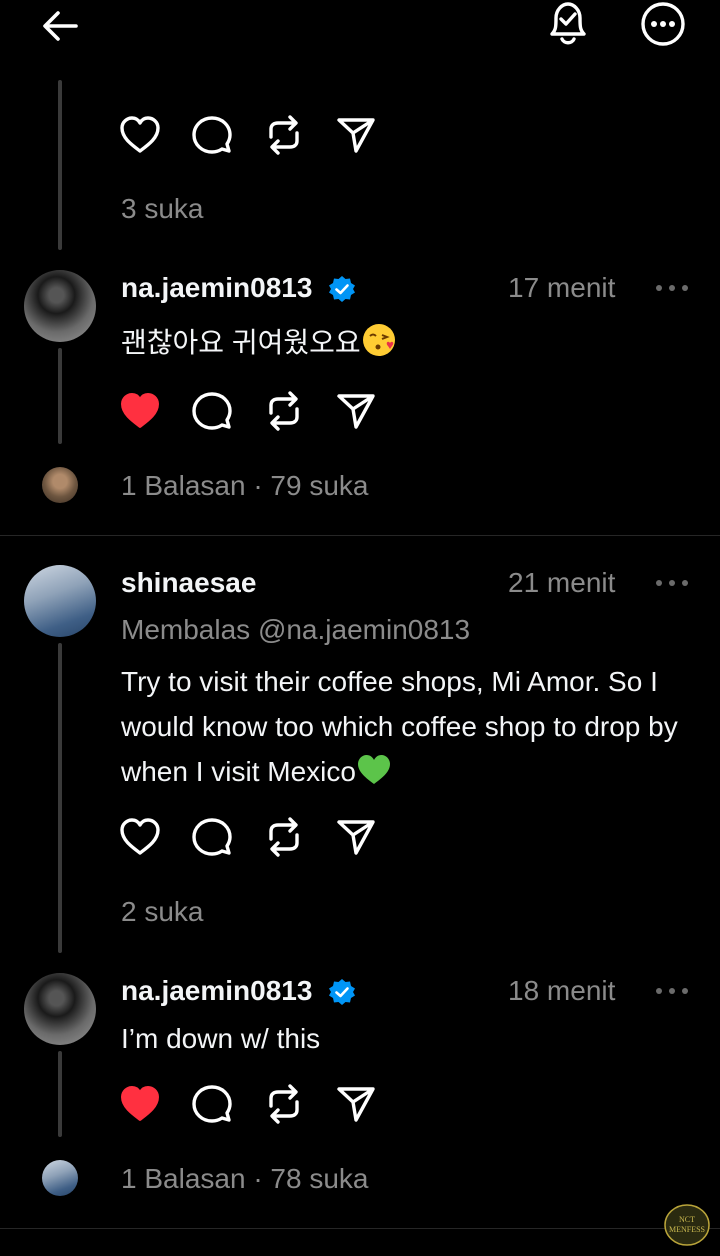 This screenshot has width=720, height=1256. I want to click on notification-button, so click(568, 24).